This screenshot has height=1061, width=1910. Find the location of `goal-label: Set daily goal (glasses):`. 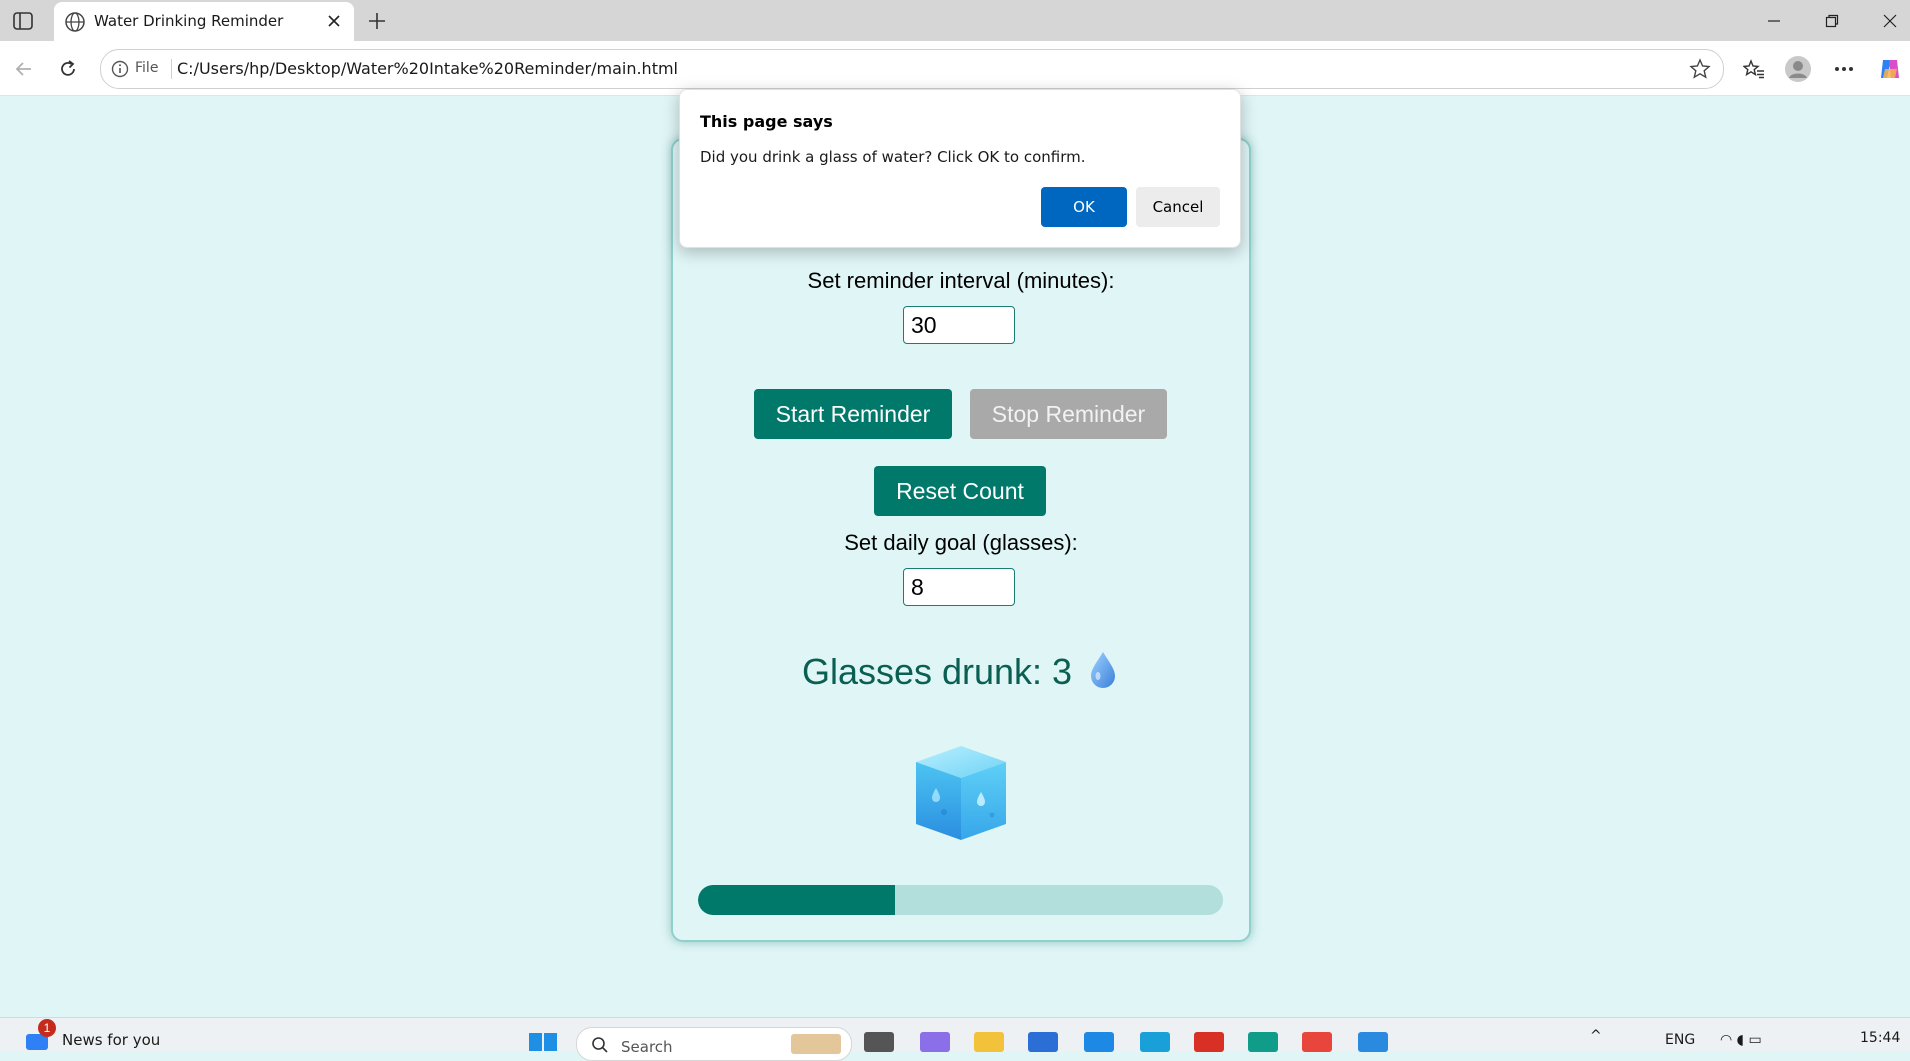

goal-label: Set daily goal (glasses): is located at coordinates (961, 542).